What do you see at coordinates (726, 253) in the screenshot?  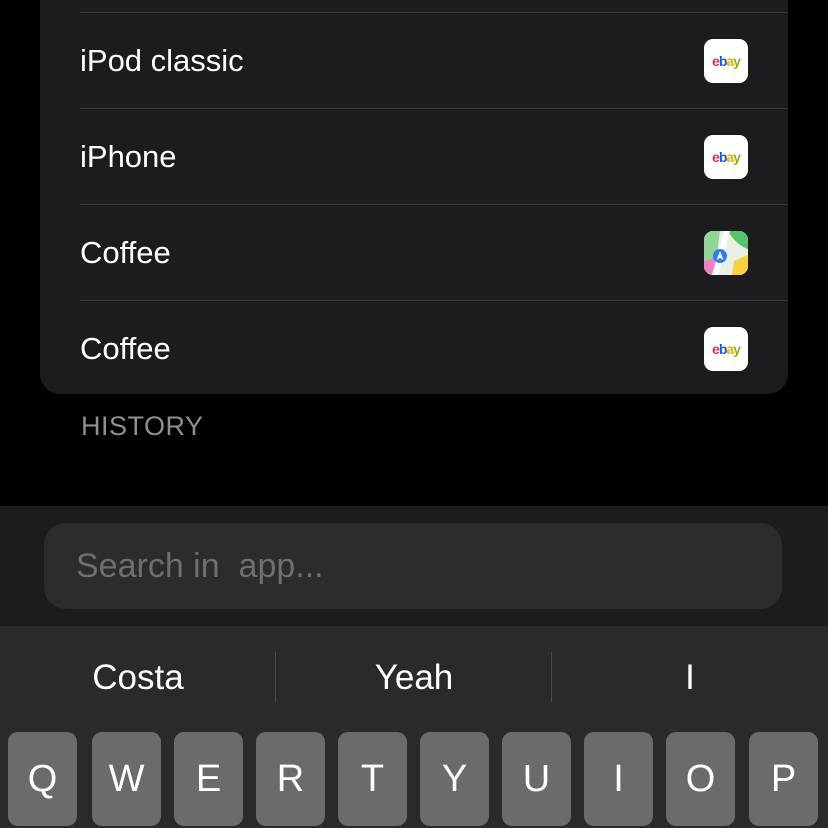 I see `maps-icon` at bounding box center [726, 253].